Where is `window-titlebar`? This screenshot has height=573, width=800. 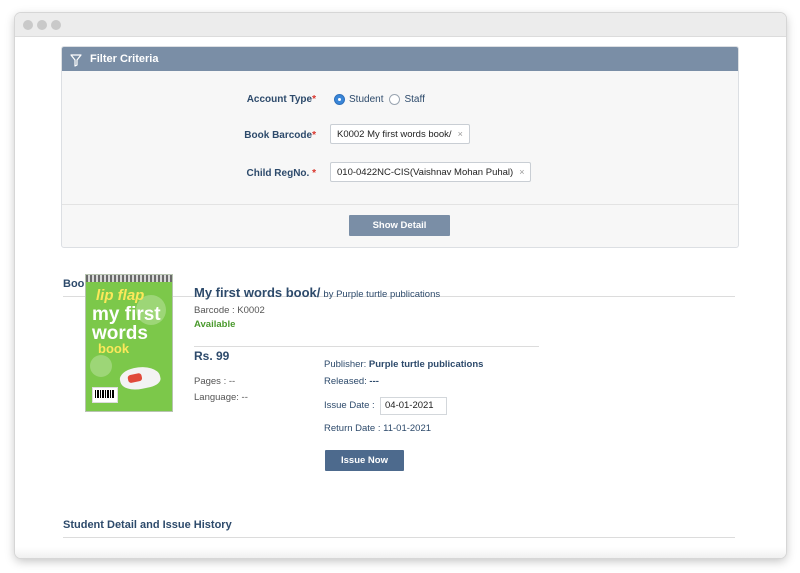
window-titlebar is located at coordinates (400, 25).